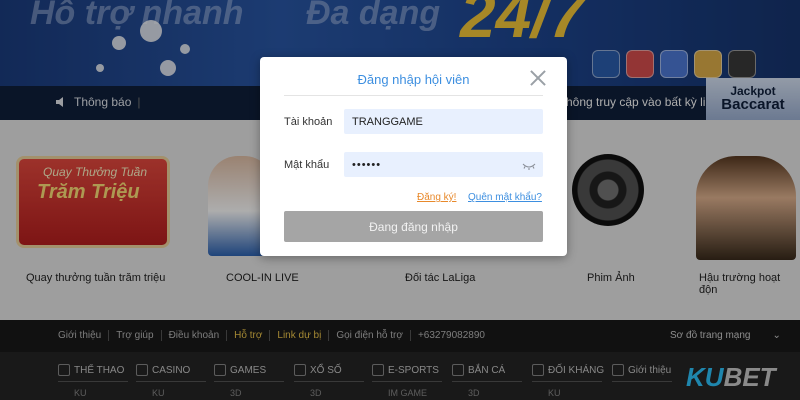 The height and width of the screenshot is (400, 800). Describe the element at coordinates (413, 79) in the screenshot. I see `modal-title: Đăng nhập hội viên` at that location.